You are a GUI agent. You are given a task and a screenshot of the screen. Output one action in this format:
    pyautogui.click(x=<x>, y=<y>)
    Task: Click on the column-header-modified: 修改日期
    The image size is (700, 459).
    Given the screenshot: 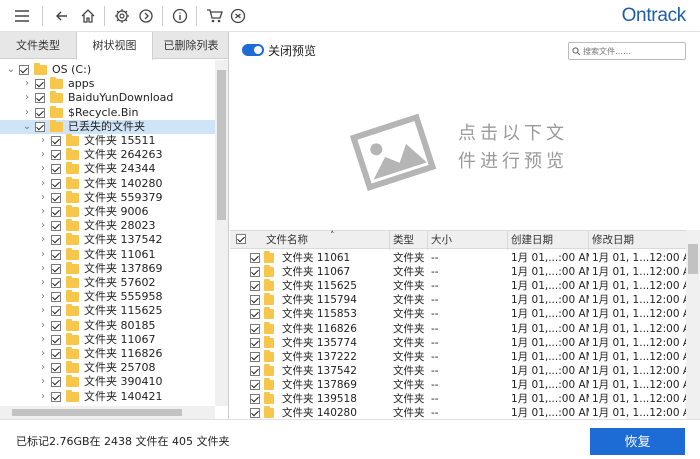 What is the action you would take?
    pyautogui.click(x=637, y=240)
    